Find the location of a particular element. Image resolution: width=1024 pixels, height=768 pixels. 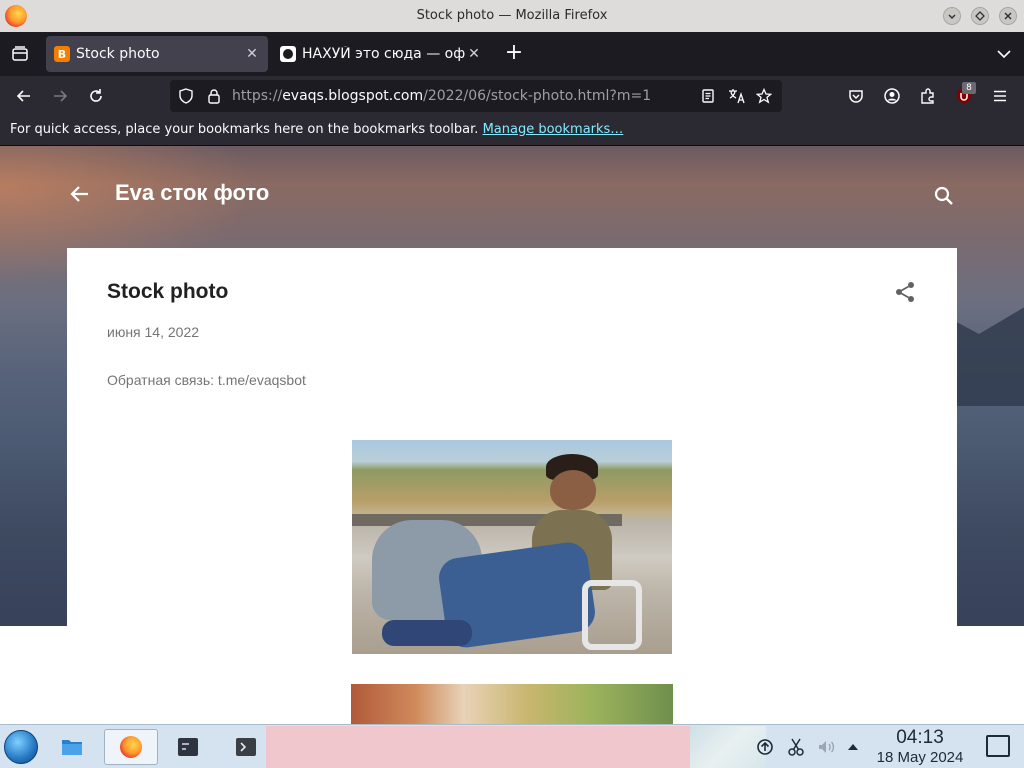

taskbar-empty-area is located at coordinates (478, 747).